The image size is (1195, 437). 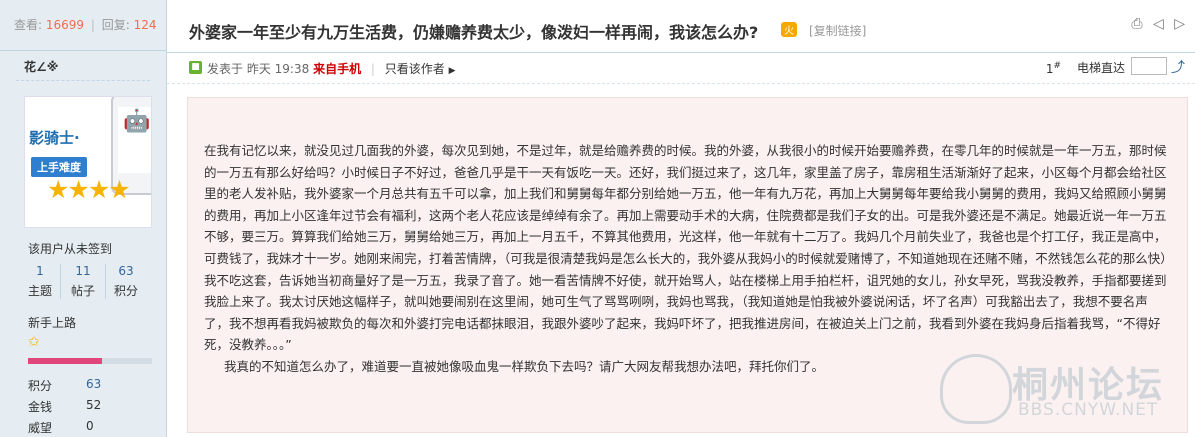 I want to click on count-label: 积分, so click(x=125, y=291).